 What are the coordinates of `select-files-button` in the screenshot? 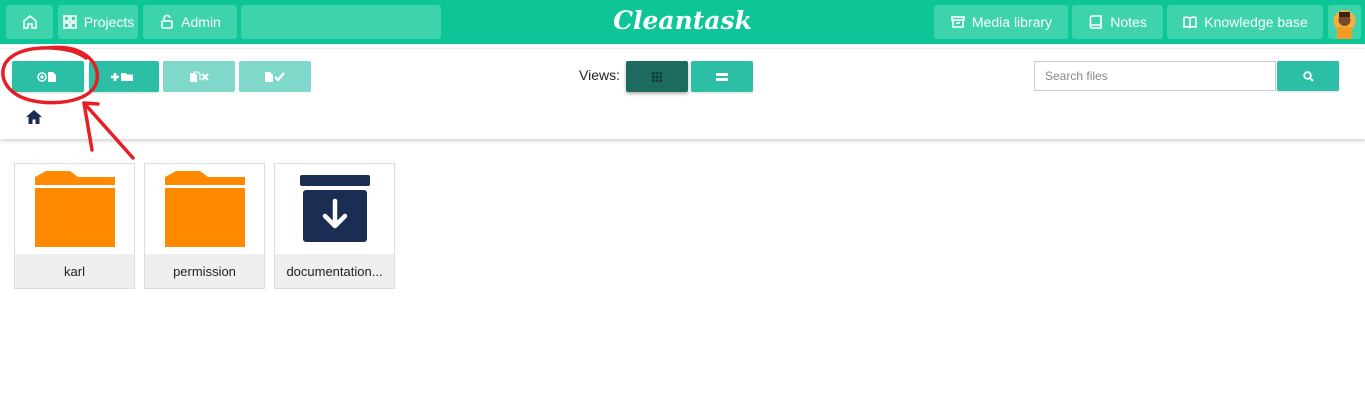 It's located at (275, 76).